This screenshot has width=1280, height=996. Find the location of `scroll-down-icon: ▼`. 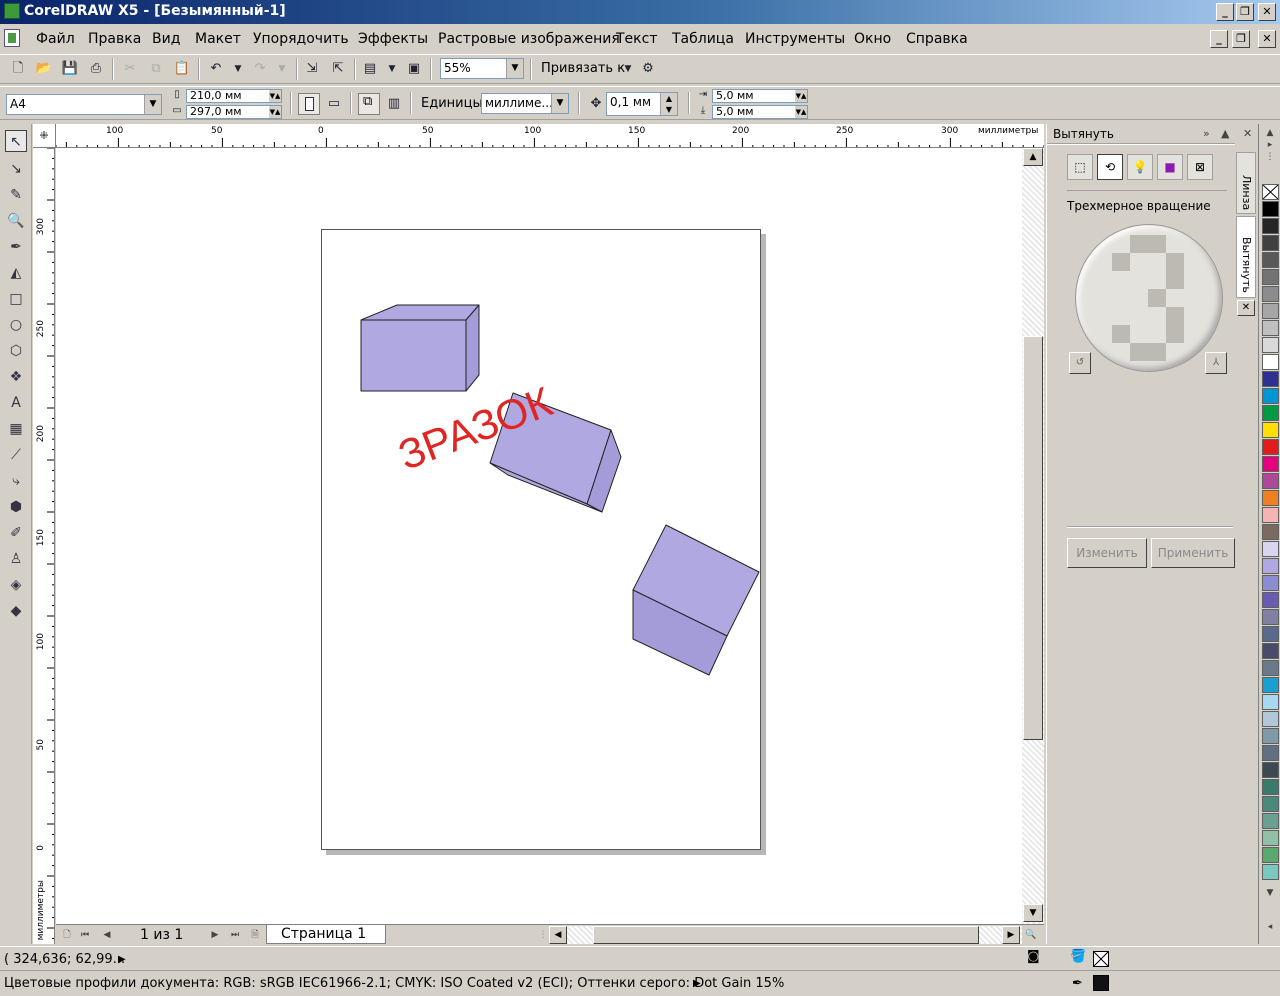

scroll-down-icon: ▼ is located at coordinates (1033, 913).